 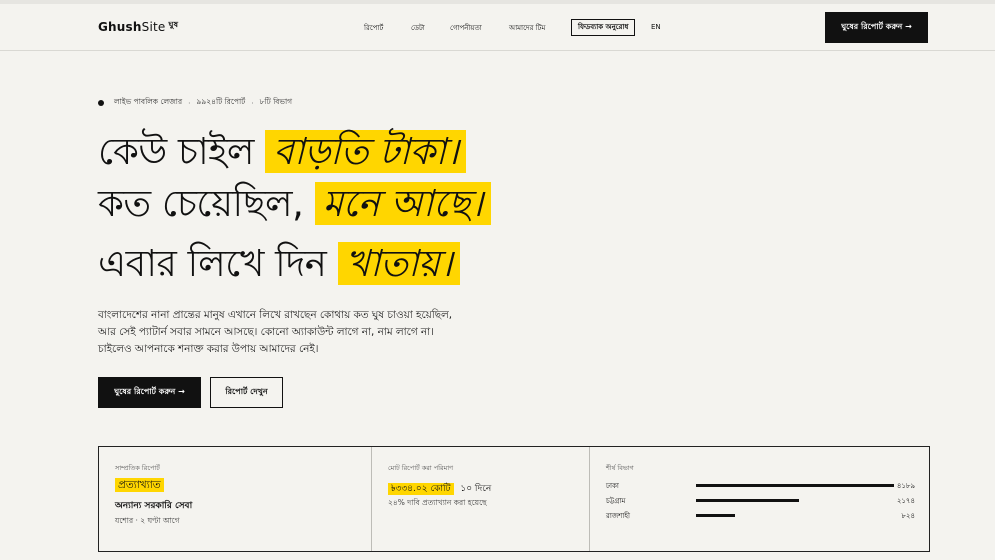 I want to click on status-tag: প্রত্যাখ্যাত, so click(x=139, y=485).